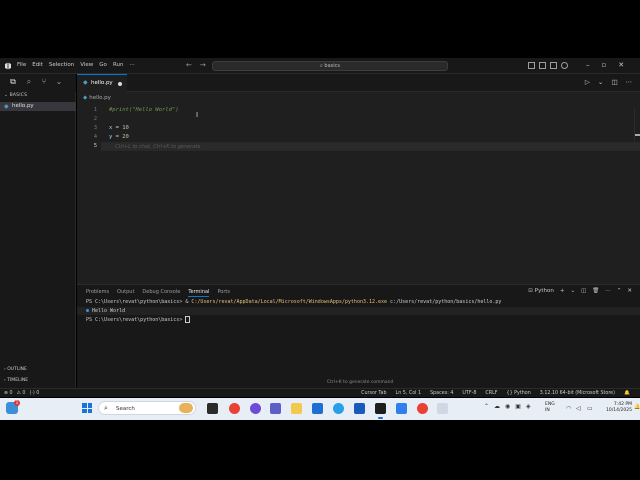 The width and height of the screenshot is (640, 480). Describe the element at coordinates (531, 65) in the screenshot. I see `toggle-sidebar-icon` at that location.